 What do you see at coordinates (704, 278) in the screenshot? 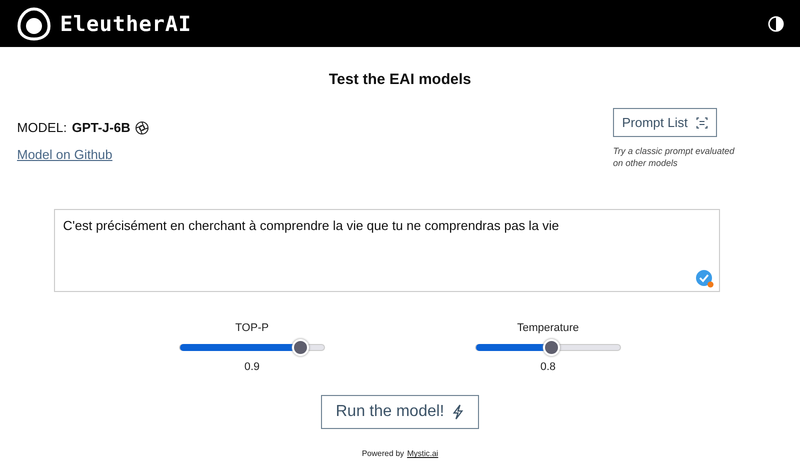
I see `check-icon` at bounding box center [704, 278].